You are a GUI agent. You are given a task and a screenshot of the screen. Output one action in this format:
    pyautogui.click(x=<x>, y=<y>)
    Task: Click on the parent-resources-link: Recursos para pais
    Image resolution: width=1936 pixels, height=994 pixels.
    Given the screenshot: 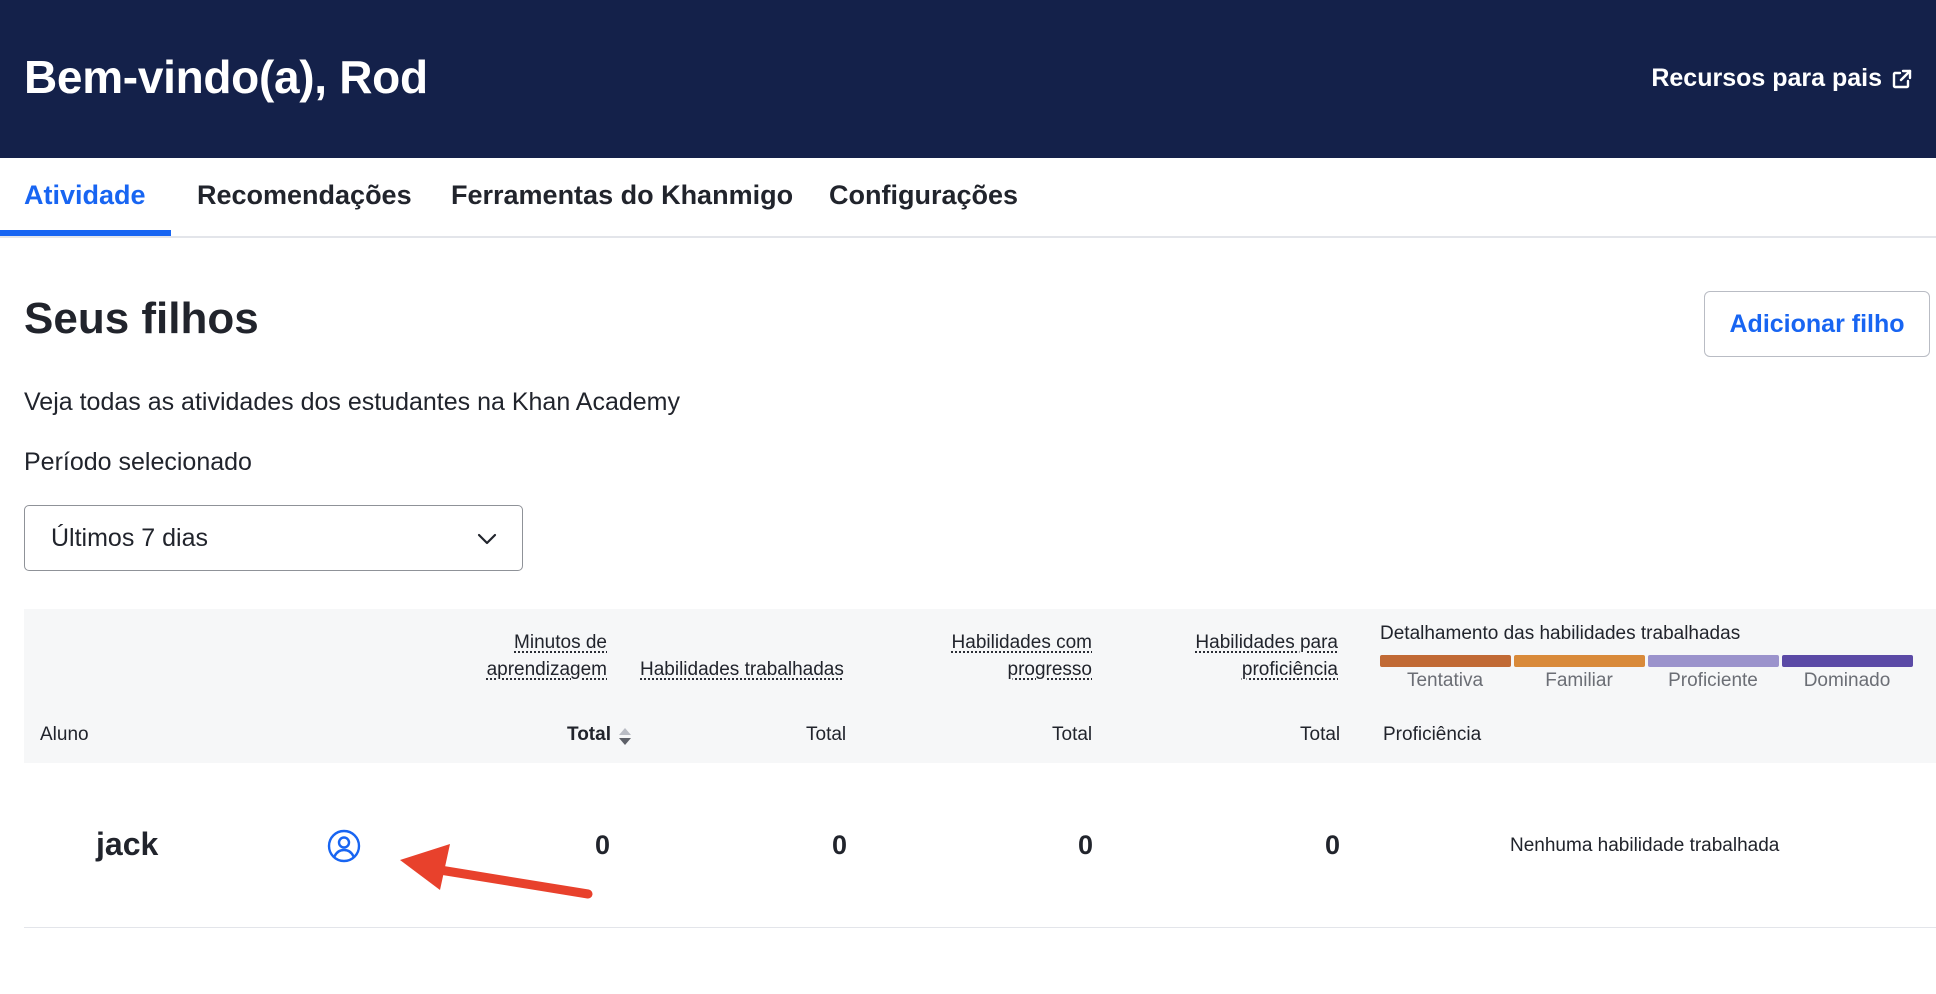 What is the action you would take?
    pyautogui.click(x=1782, y=78)
    